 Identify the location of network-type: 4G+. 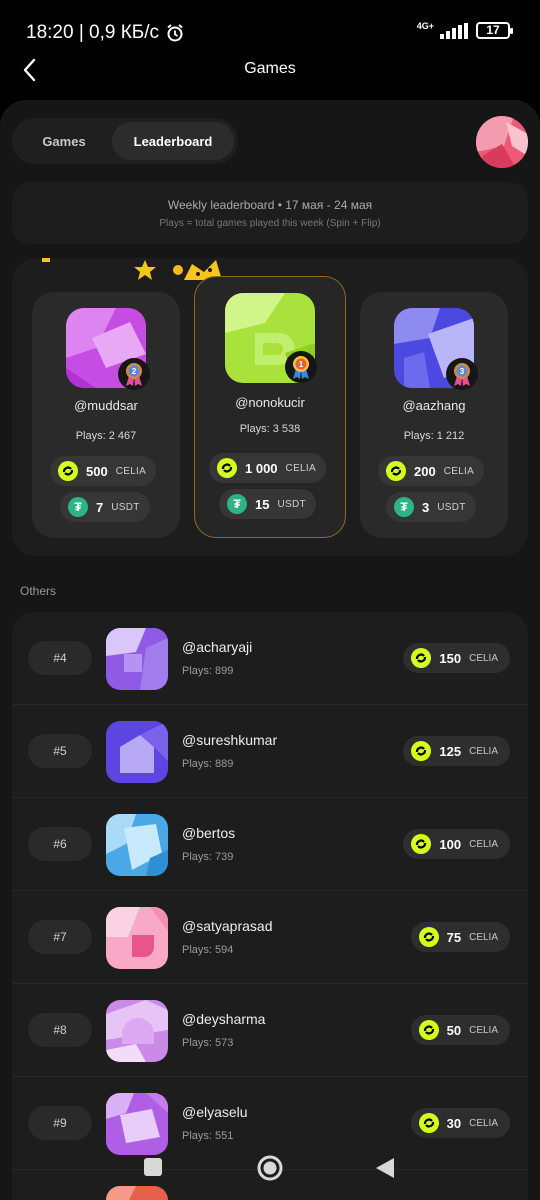
(425, 25).